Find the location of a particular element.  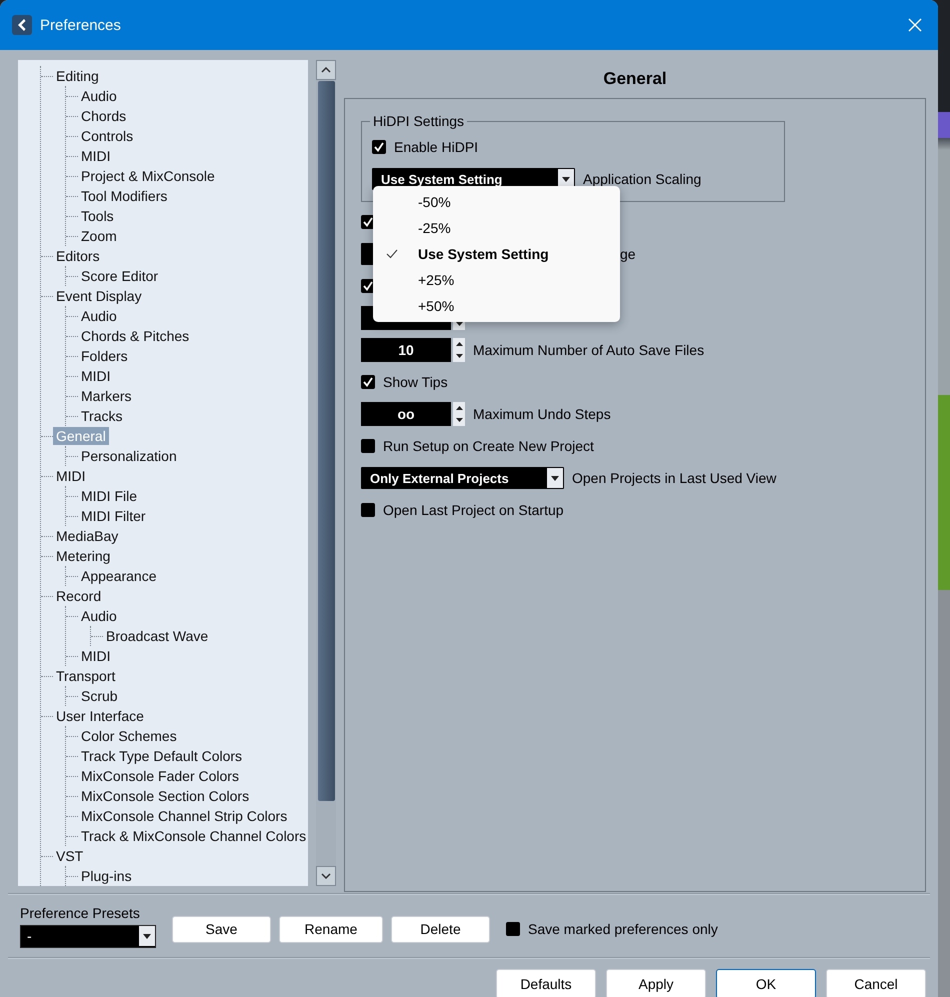

scroll-down-icon is located at coordinates (326, 876).